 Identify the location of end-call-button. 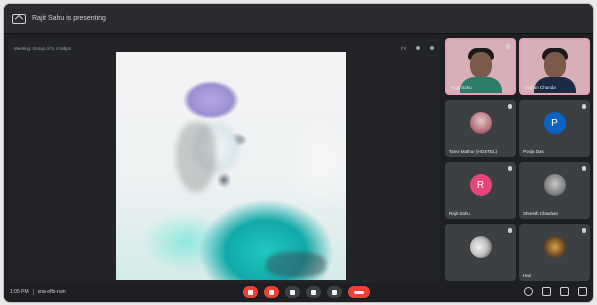
(359, 292).